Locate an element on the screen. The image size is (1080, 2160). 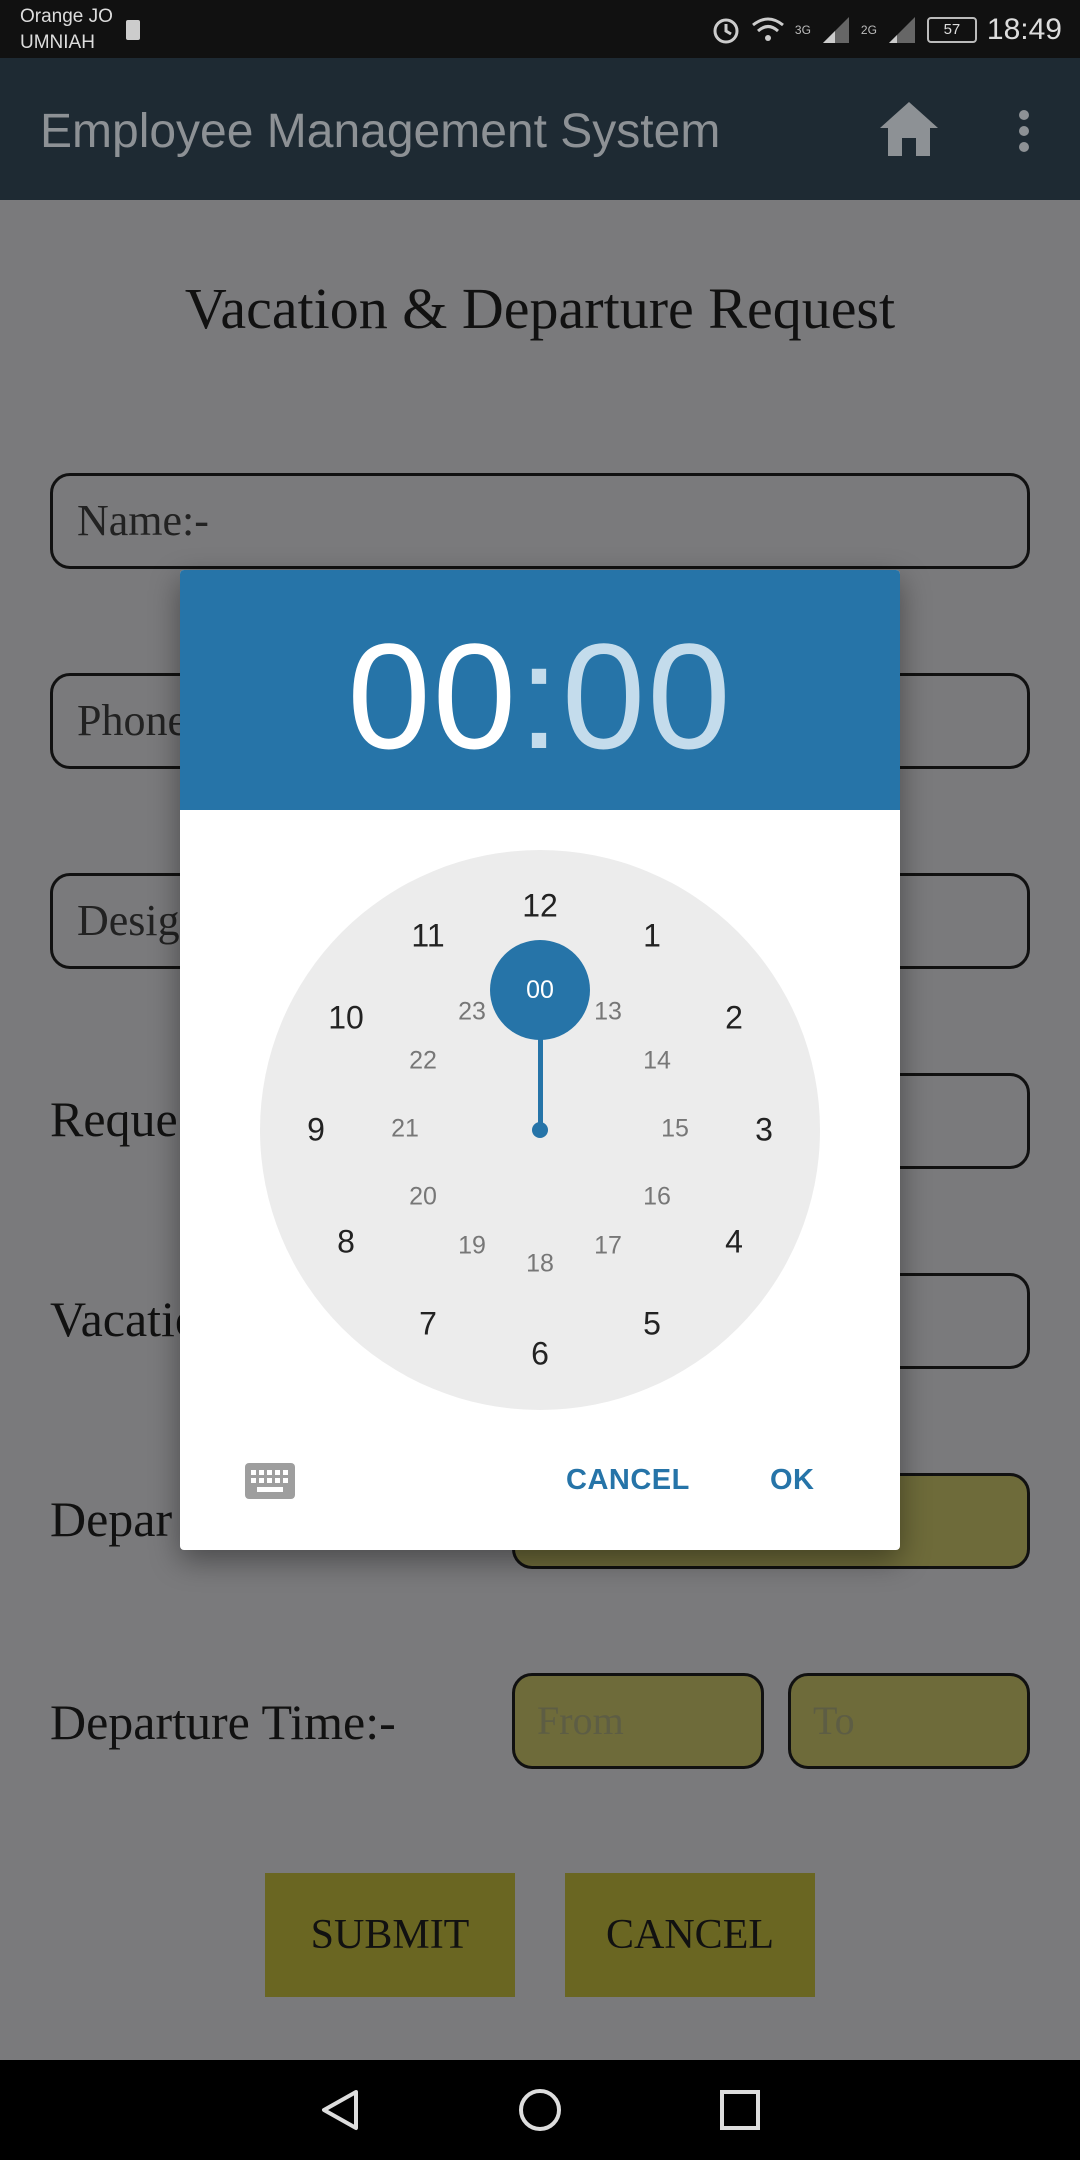
clock-center is located at coordinates (540, 1130).